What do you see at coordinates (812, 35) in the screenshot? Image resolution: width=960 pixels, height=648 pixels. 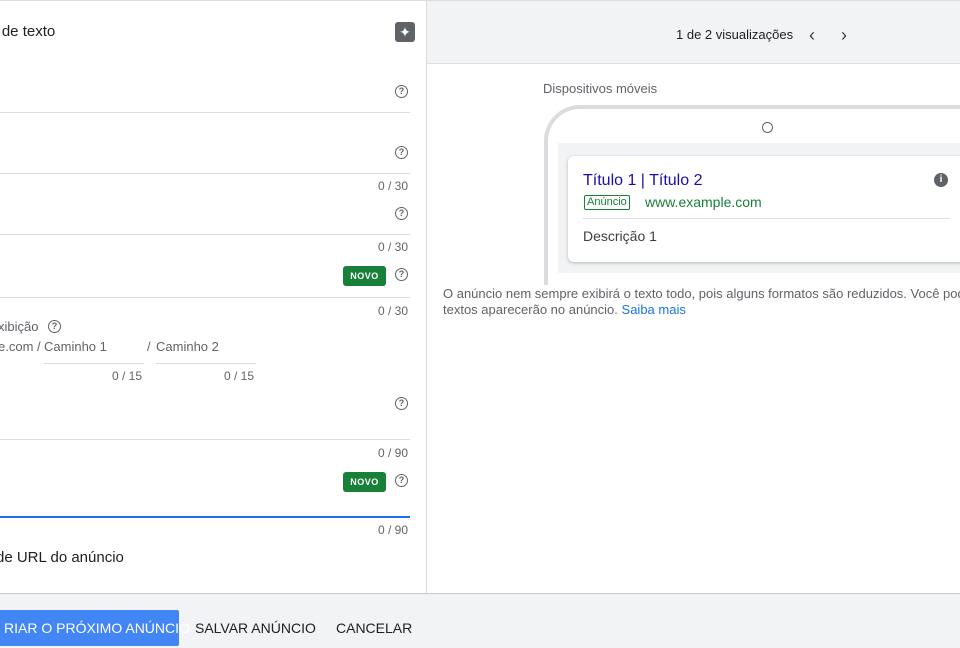 I see `chevron-left-icon: ‹` at bounding box center [812, 35].